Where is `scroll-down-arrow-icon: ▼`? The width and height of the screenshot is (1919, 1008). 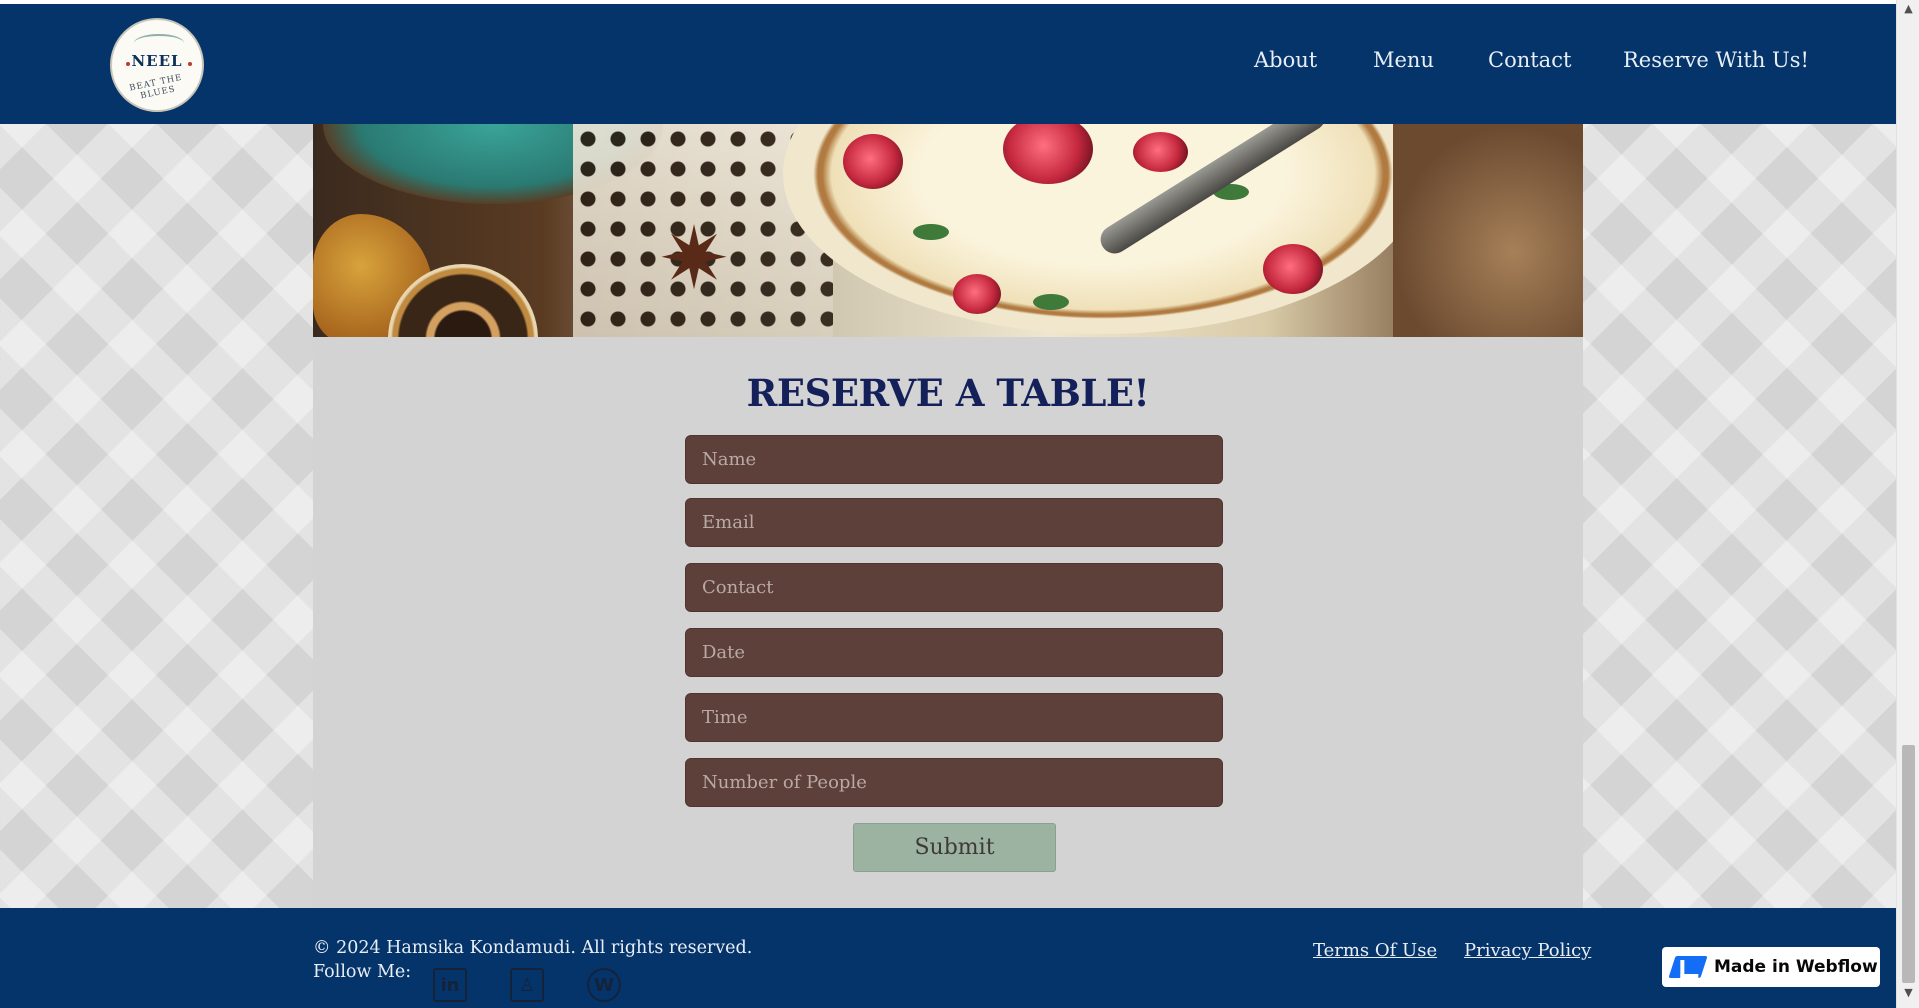
scroll-down-arrow-icon: ▼ is located at coordinates (1908, 996).